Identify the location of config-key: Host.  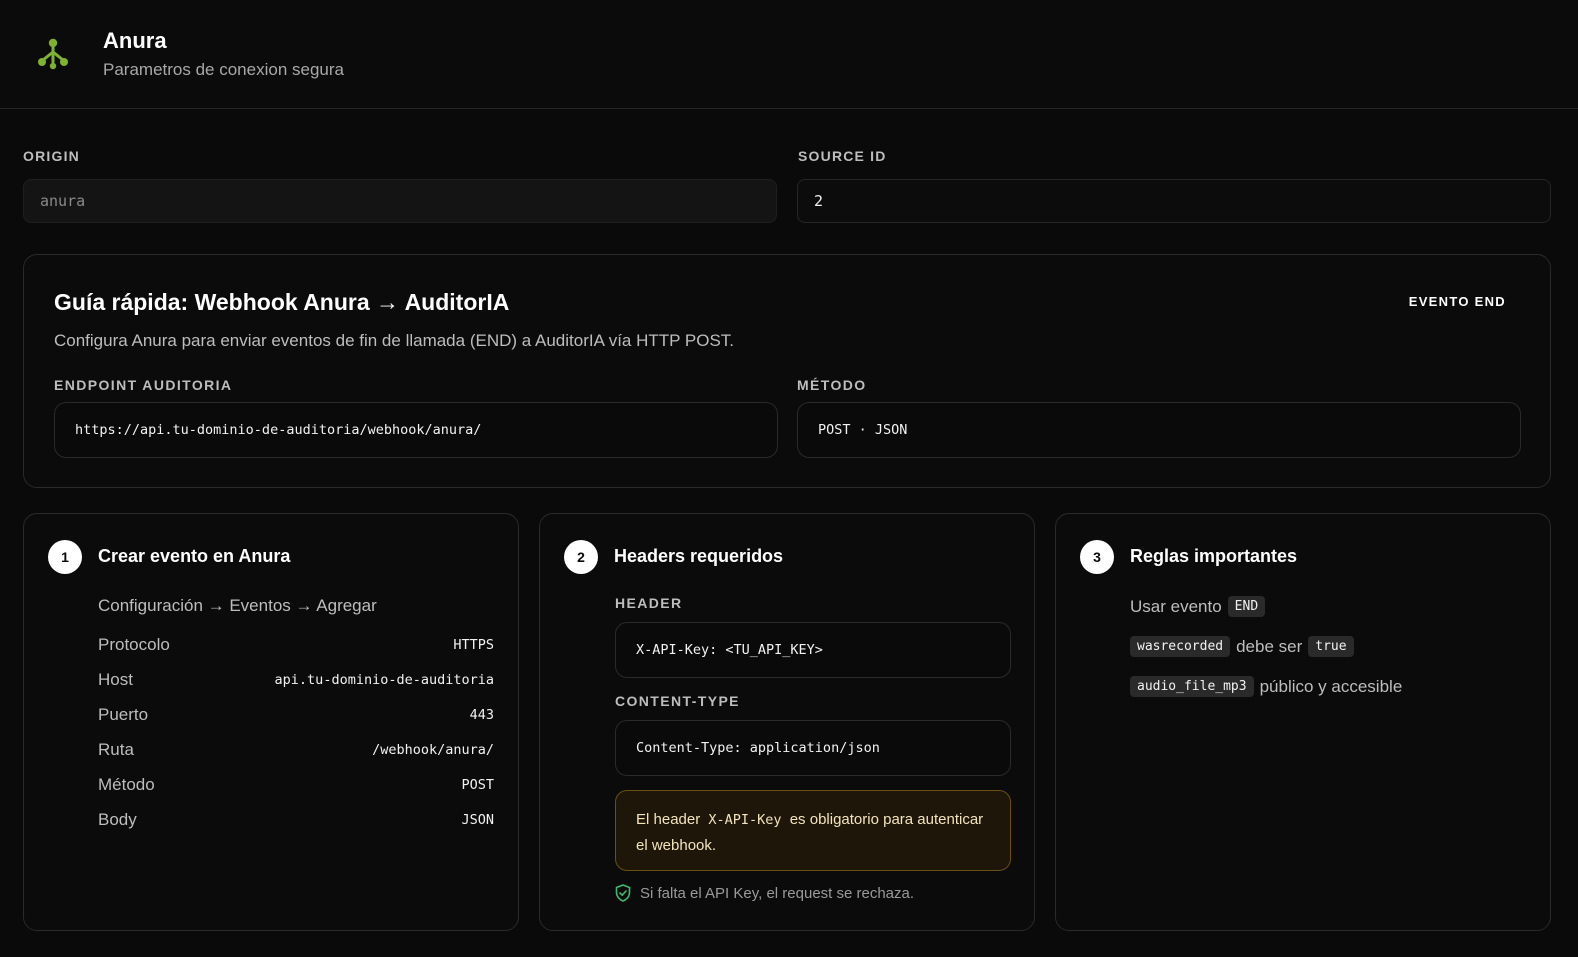
(115, 679).